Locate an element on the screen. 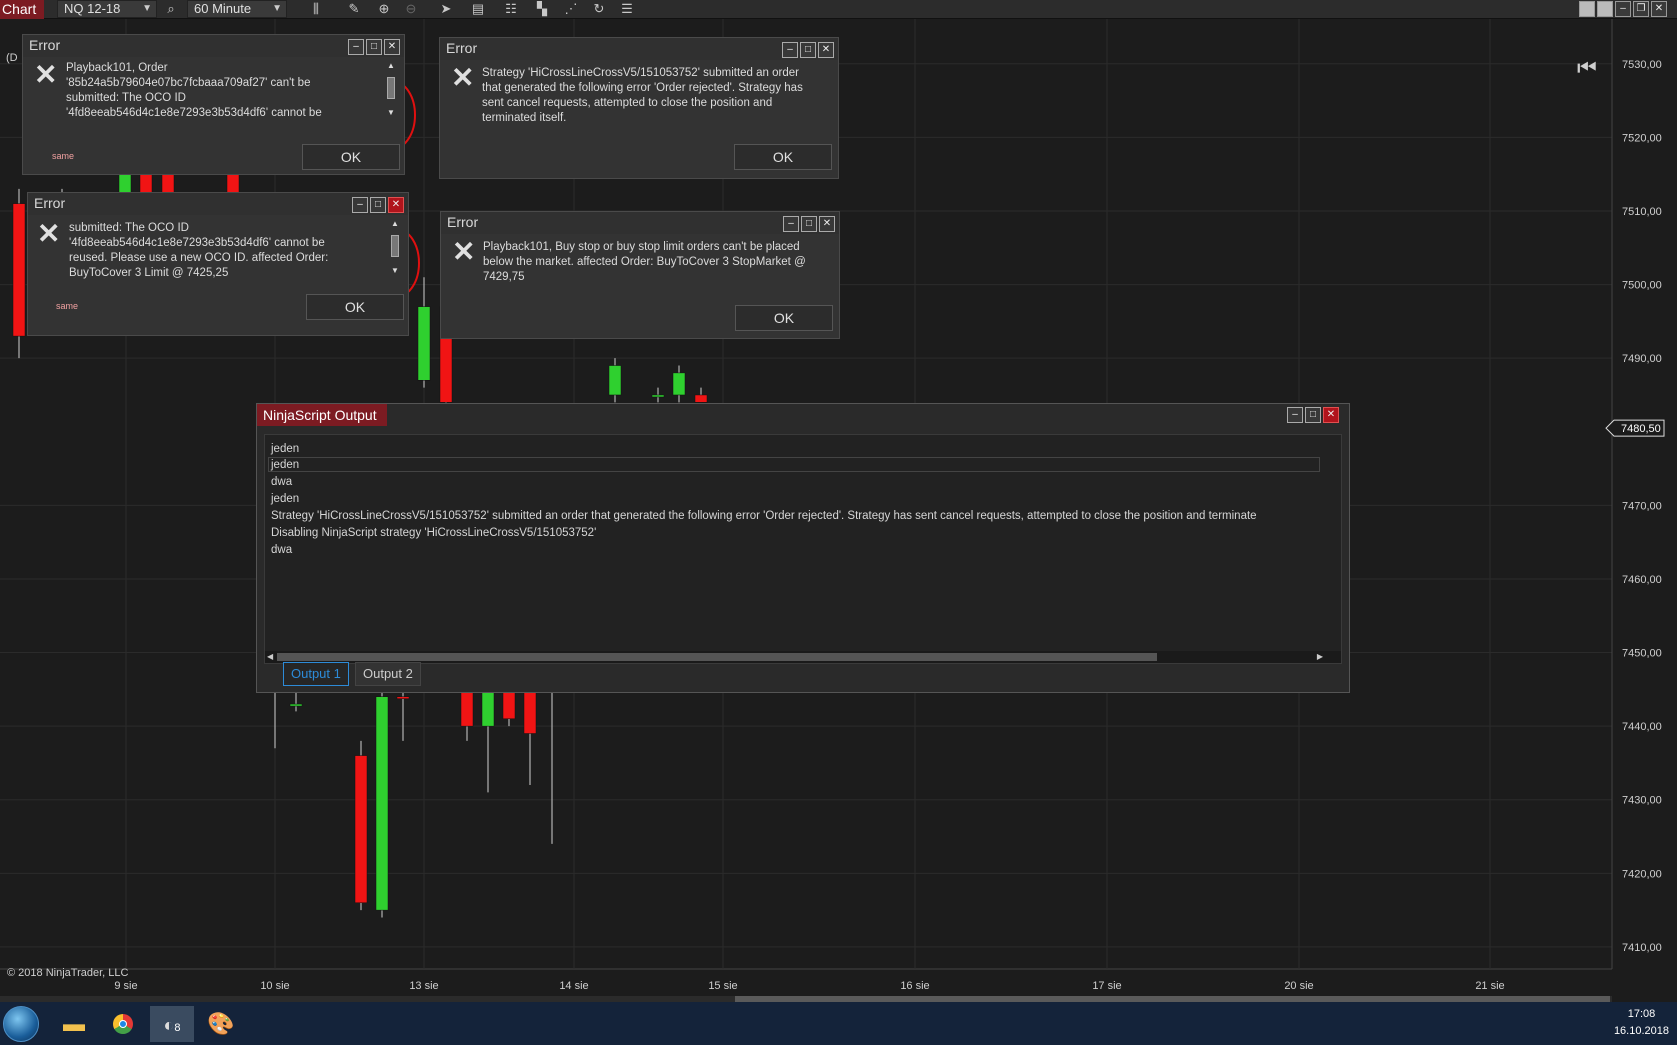 The height and width of the screenshot is (1045, 1677). strategies-icon: ☷ is located at coordinates (511, 9).